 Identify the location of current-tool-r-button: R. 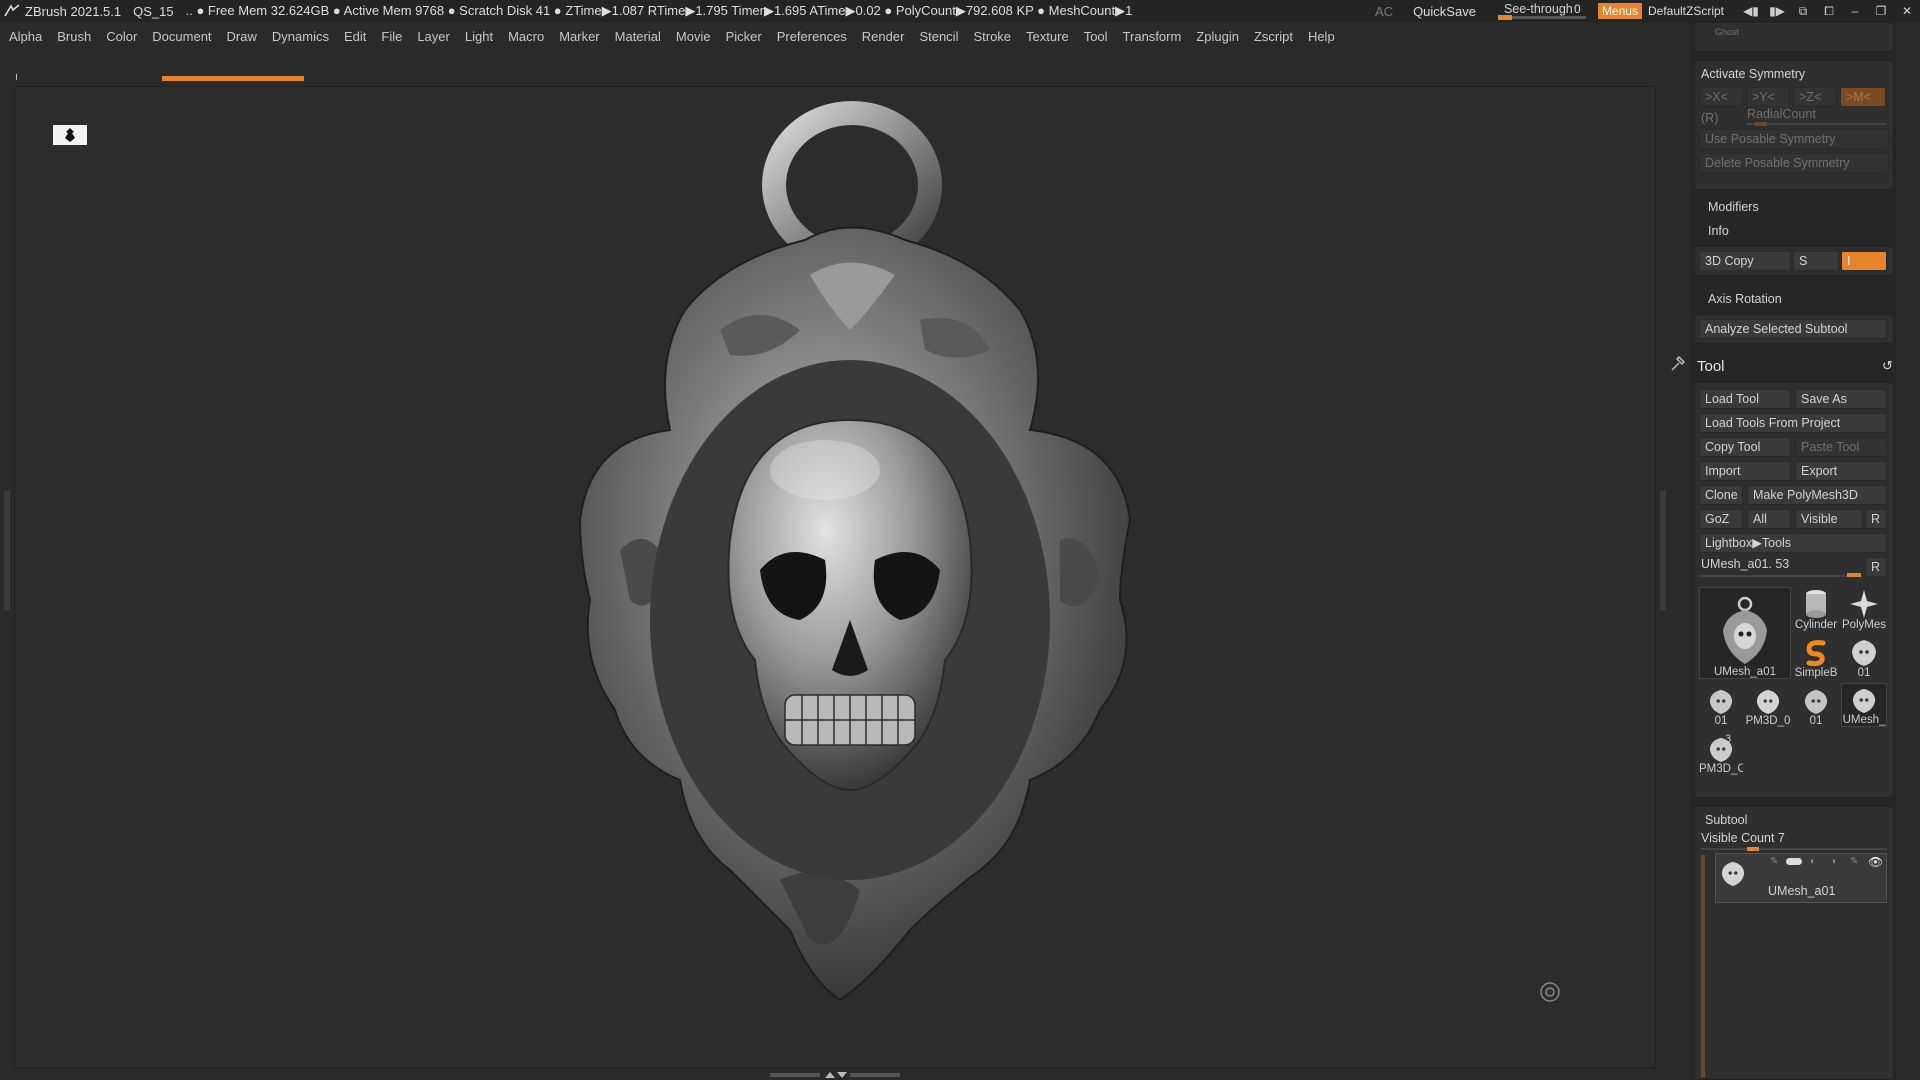
(1876, 567).